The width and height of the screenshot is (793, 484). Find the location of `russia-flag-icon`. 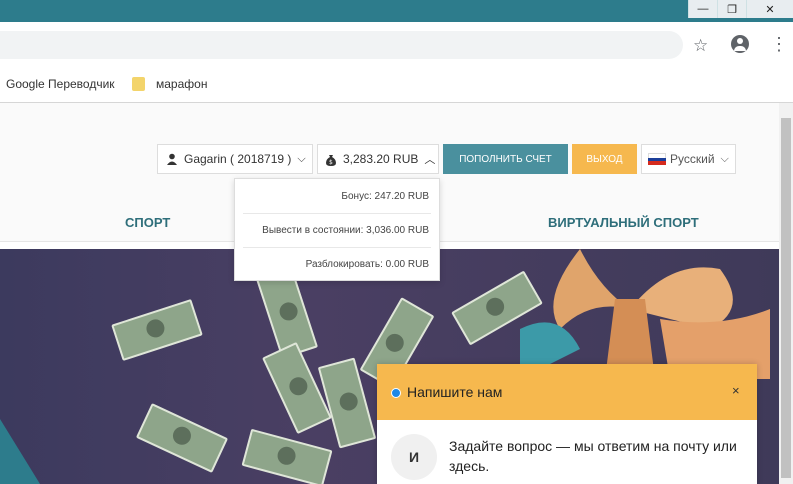

russia-flag-icon is located at coordinates (657, 159).